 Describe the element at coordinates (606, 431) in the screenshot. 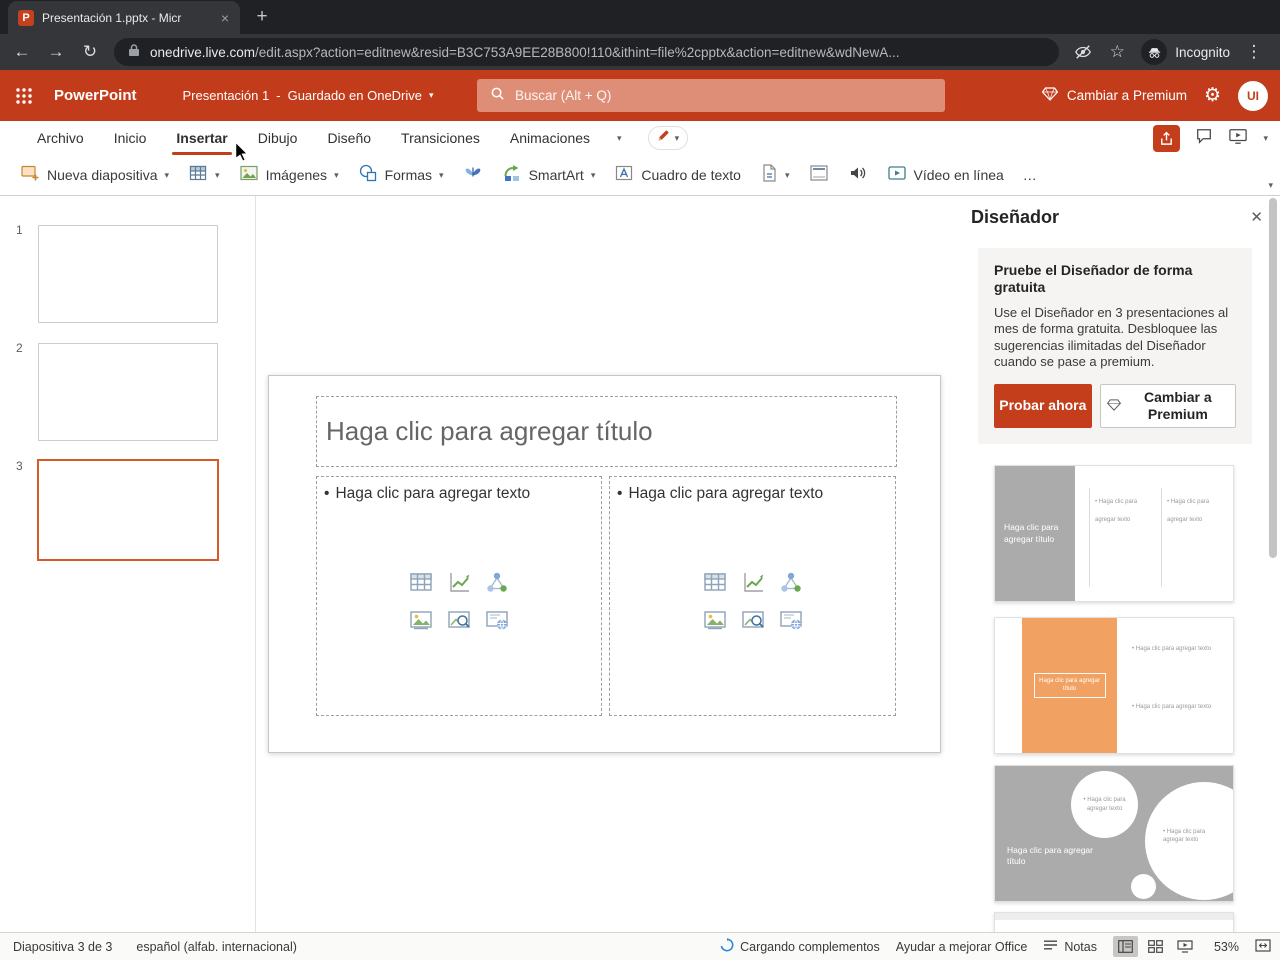

I see `title-placeholder: Haga clic para agregar título` at that location.